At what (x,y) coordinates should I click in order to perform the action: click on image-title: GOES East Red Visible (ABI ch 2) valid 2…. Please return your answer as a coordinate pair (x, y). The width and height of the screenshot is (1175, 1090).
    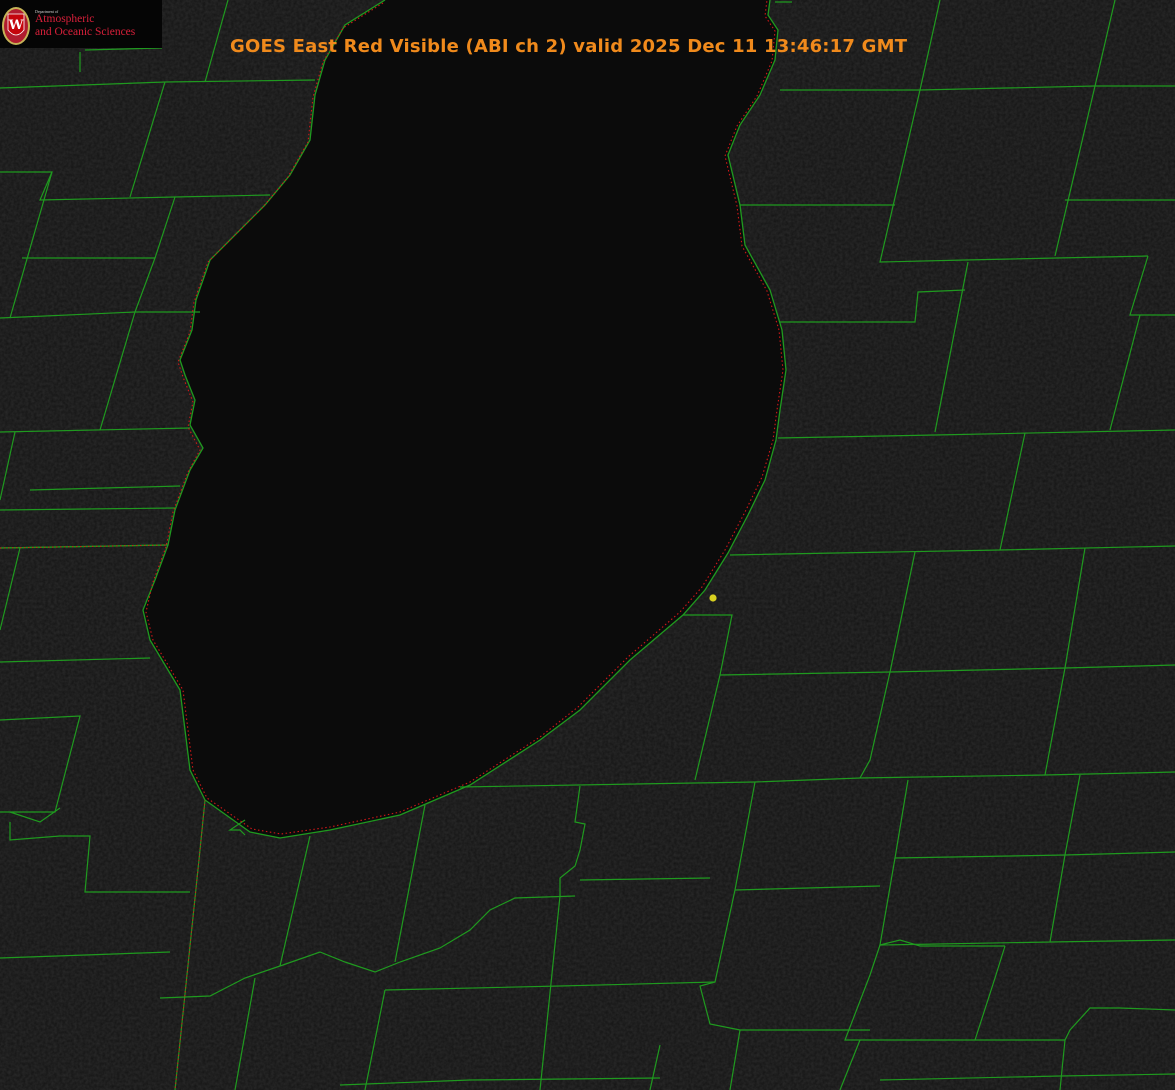
    Looking at the image, I should click on (569, 46).